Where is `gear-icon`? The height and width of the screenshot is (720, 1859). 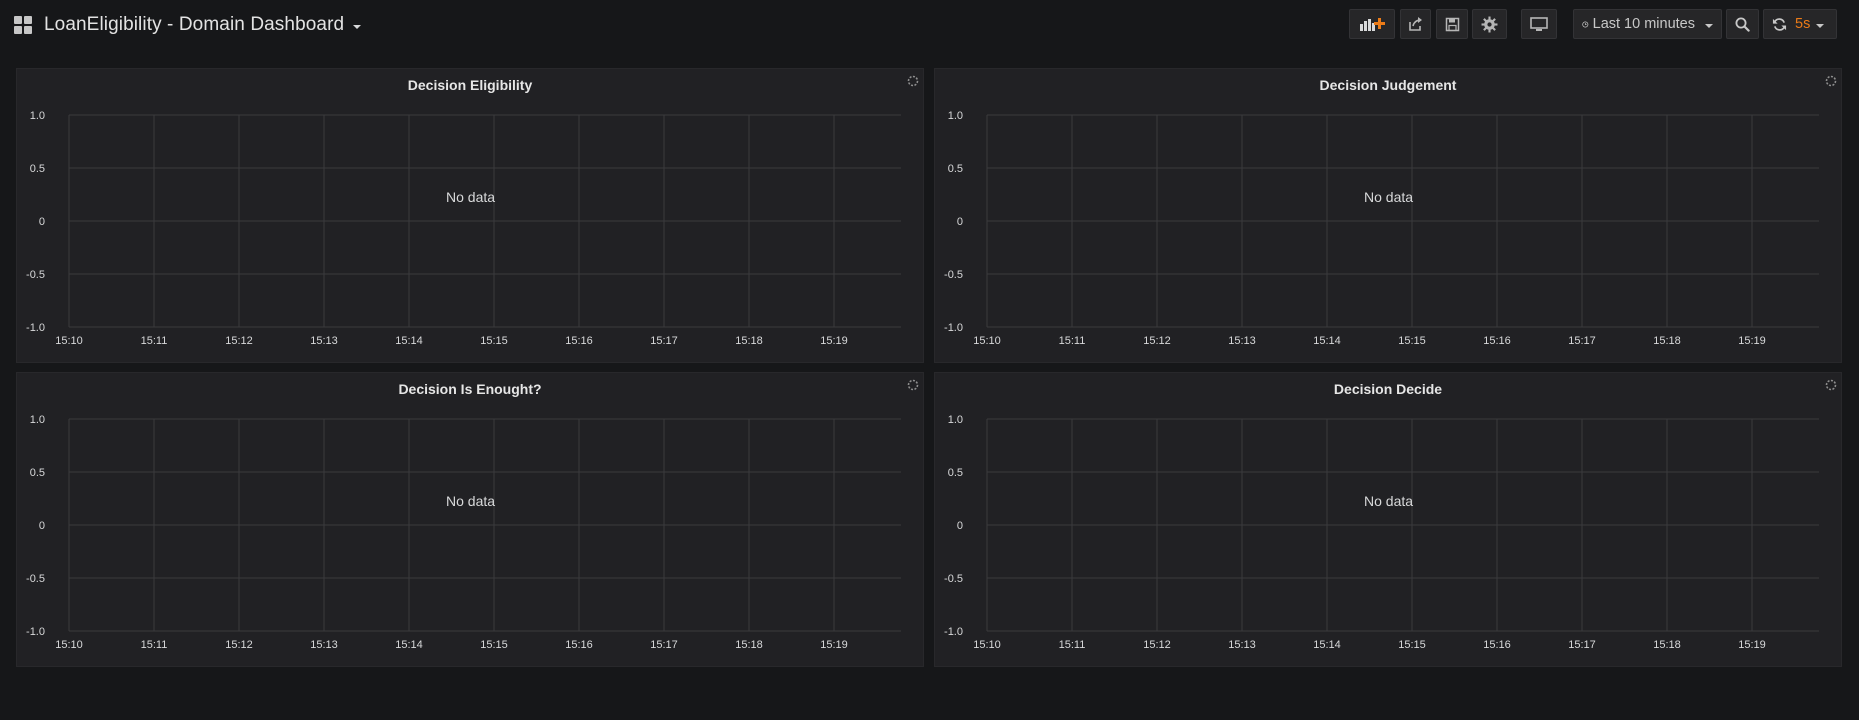 gear-icon is located at coordinates (1489, 24).